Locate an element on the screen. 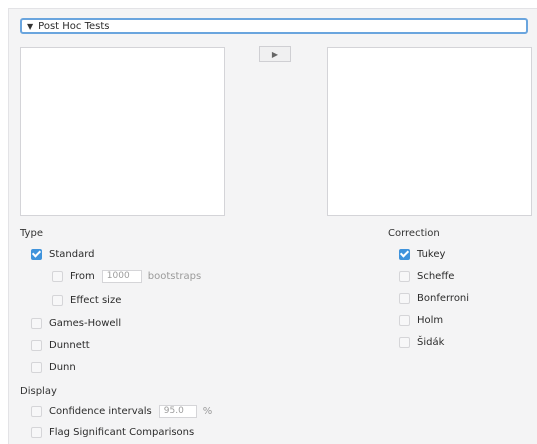 The image size is (537, 444). effect-size-label: Effect size is located at coordinates (96, 300).